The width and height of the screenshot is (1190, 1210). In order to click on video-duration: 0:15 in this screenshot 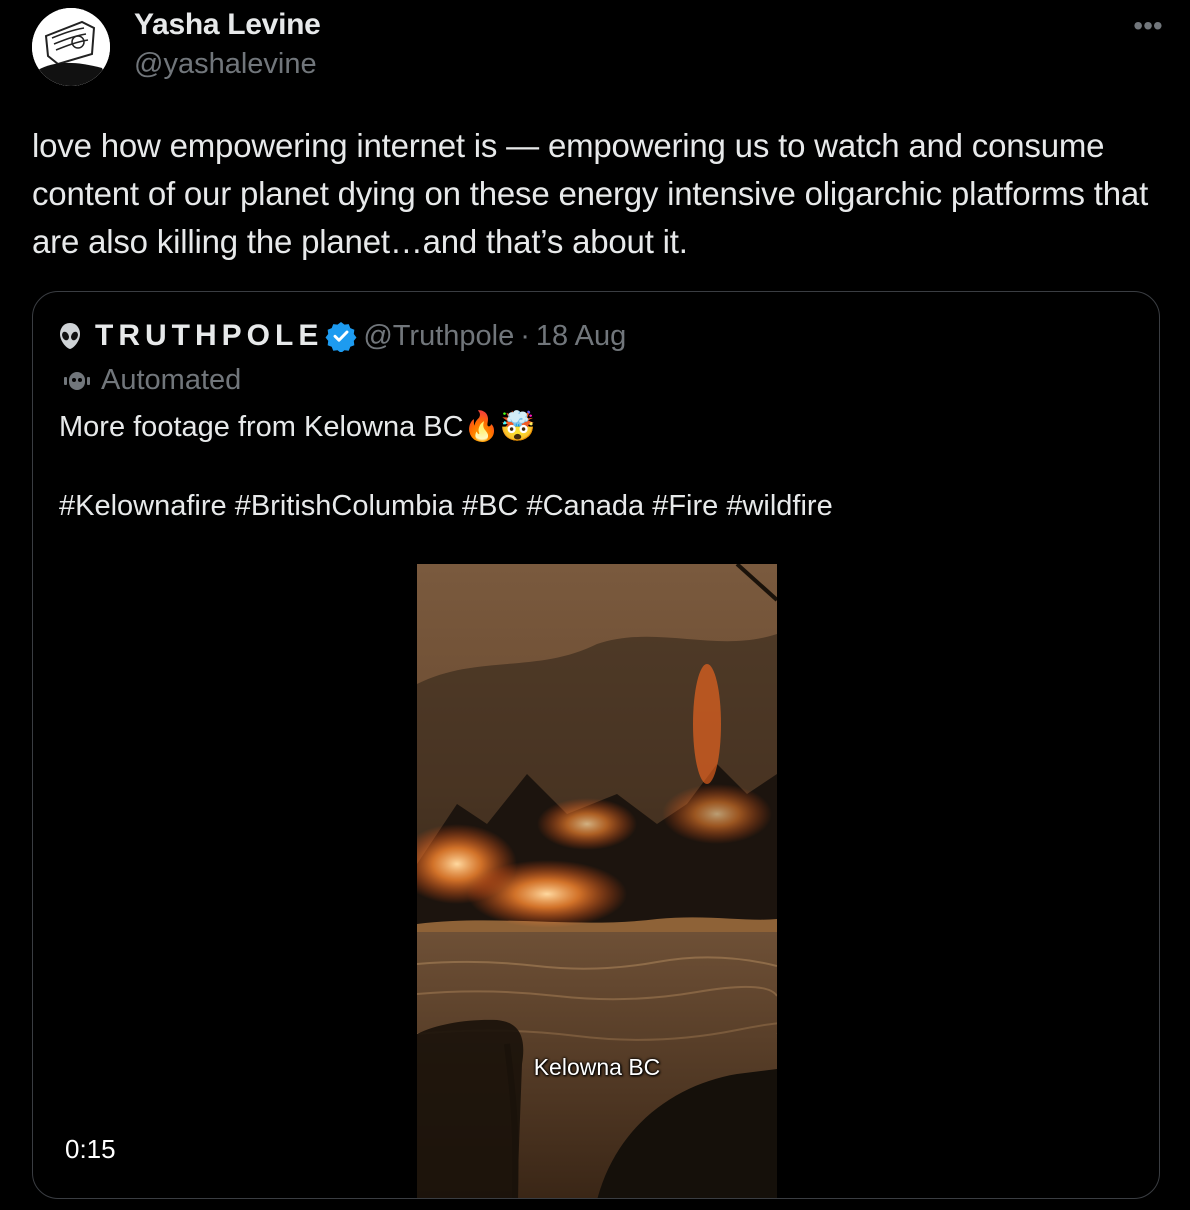, I will do `click(90, 1149)`.